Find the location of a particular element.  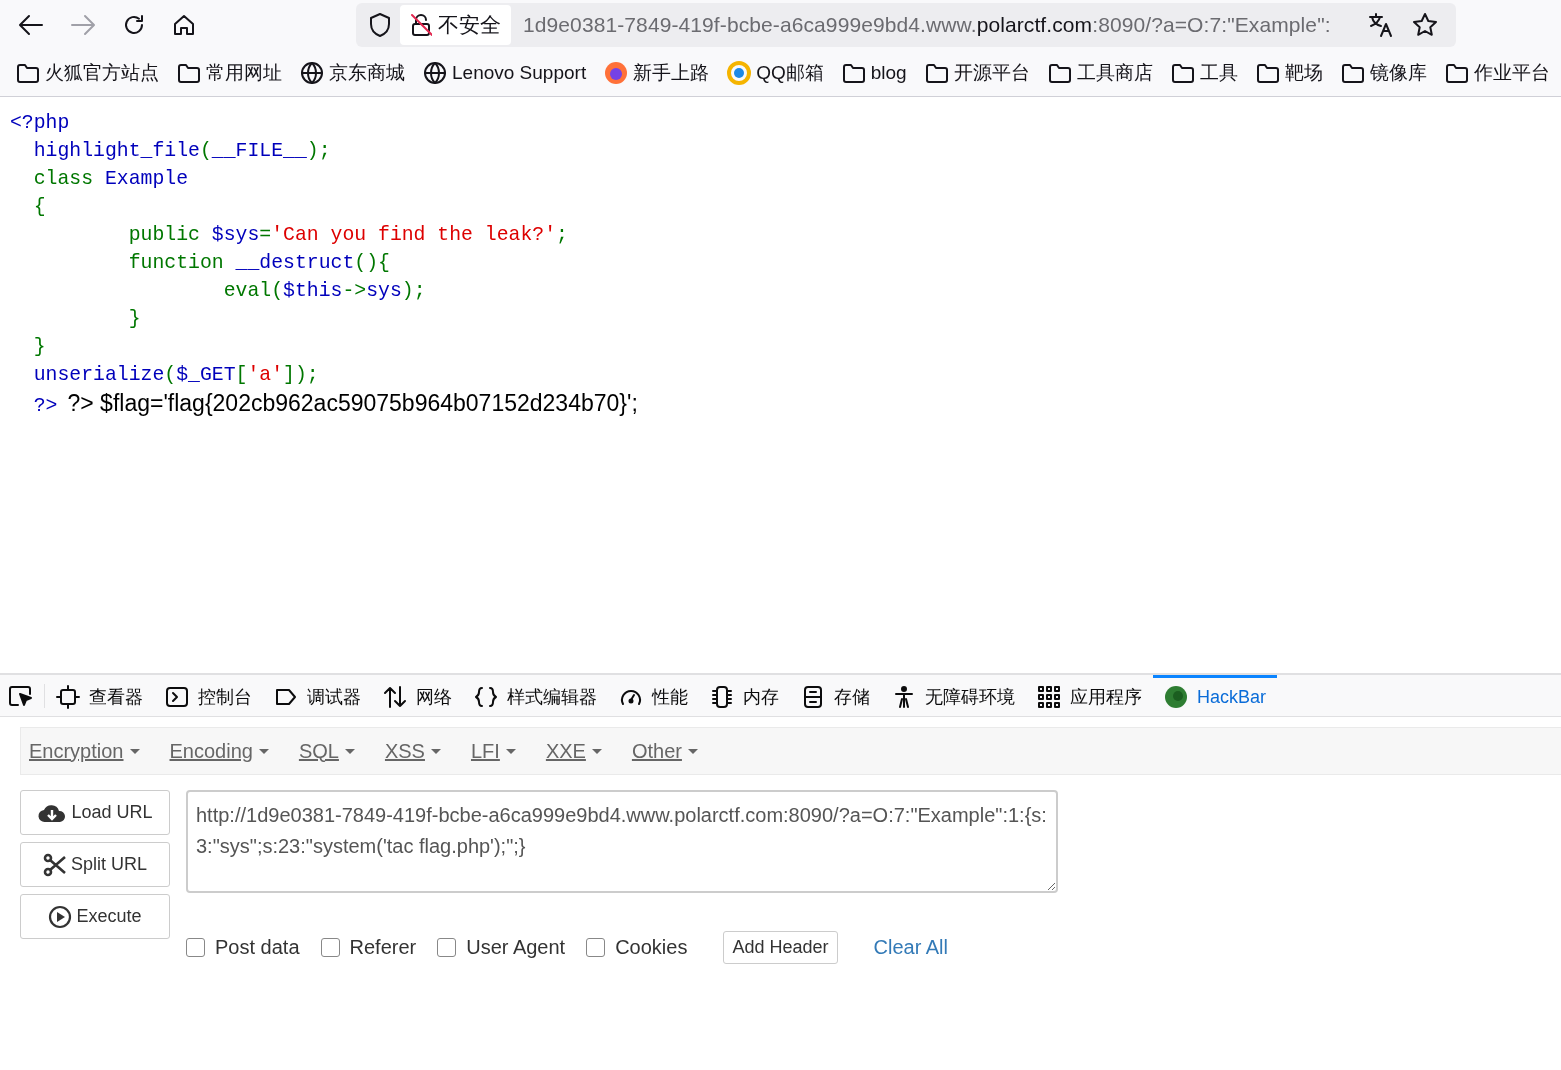

bookmark-item: 开源平台 is located at coordinates (977, 72).